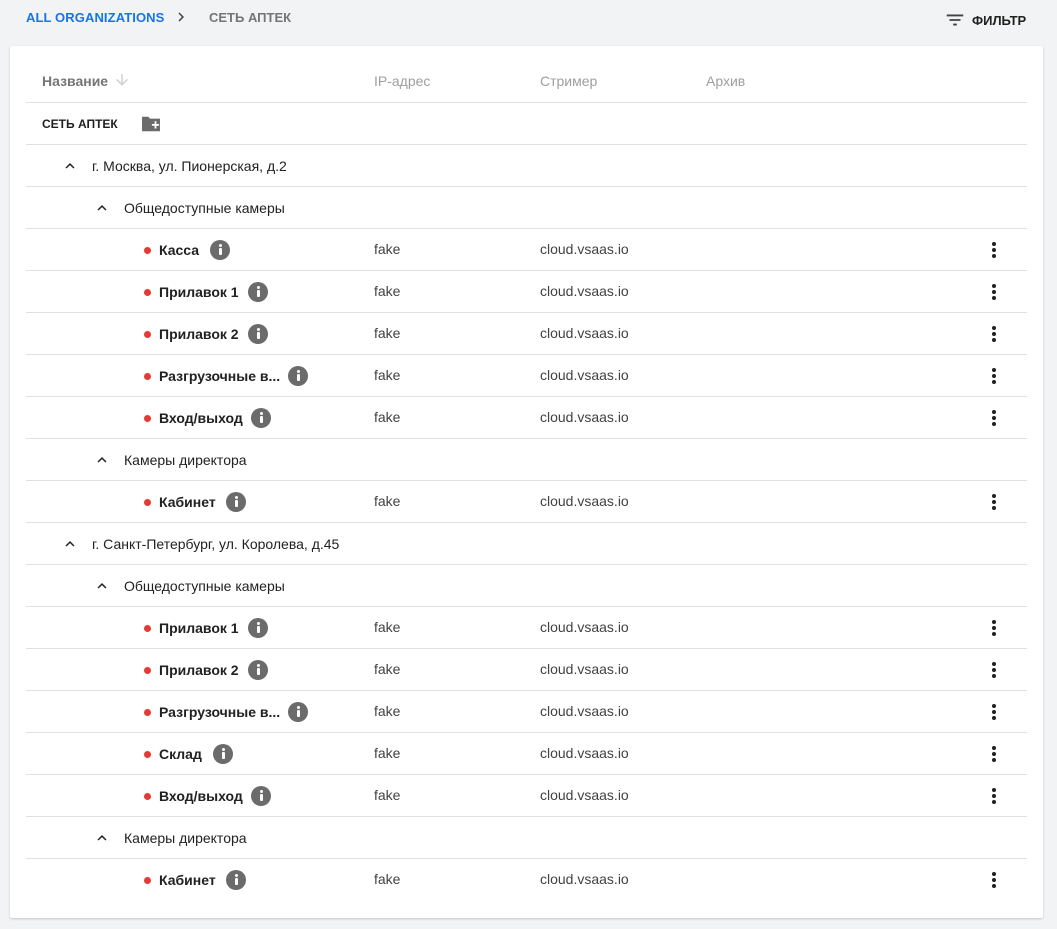 This screenshot has height=929, width=1057. I want to click on camera-row: Касса fake cloud.vsaas.io, so click(526, 250).